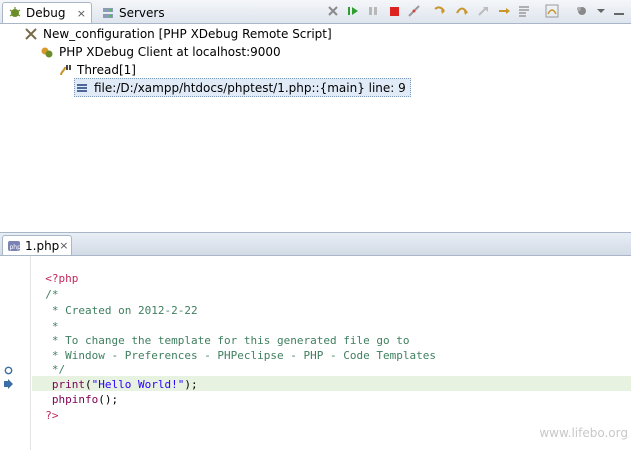 Image resolution: width=631 pixels, height=450 pixels. Describe the element at coordinates (121, 310) in the screenshot. I see `comment-text: * Created on 2012-2-22` at that location.